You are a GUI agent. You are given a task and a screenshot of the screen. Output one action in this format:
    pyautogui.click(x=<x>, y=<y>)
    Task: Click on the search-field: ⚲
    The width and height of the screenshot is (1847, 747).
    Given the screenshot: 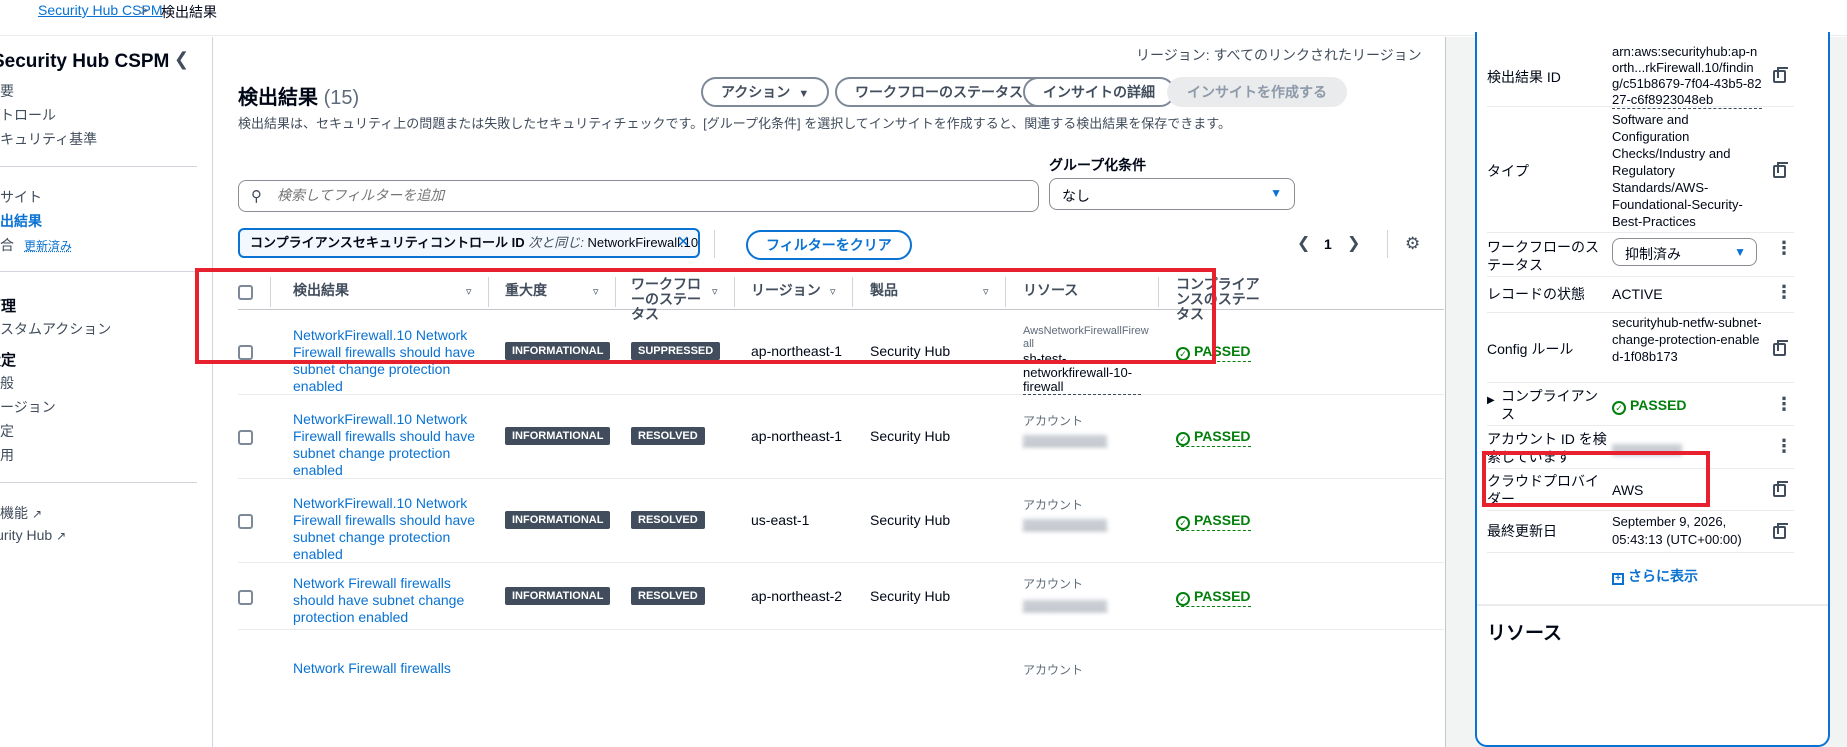 What is the action you would take?
    pyautogui.click(x=638, y=196)
    